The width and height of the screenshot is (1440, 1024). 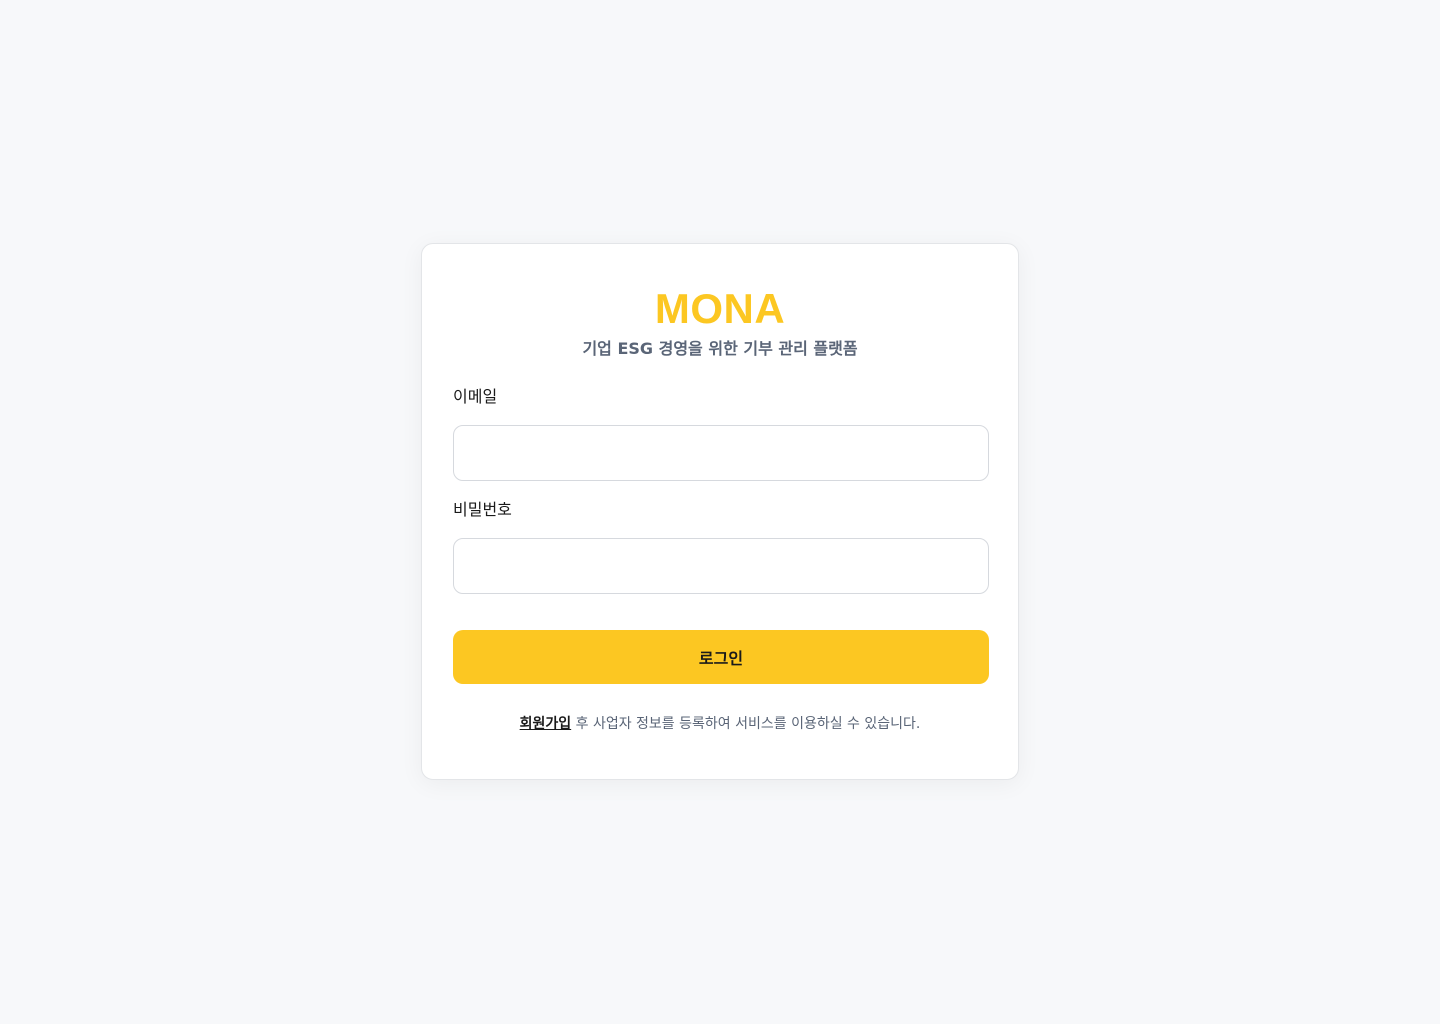 I want to click on signup-notice: 회원가입 후 사업자 정보를 등록하여 서비스를 이용하실 수 있습니다., so click(x=720, y=724).